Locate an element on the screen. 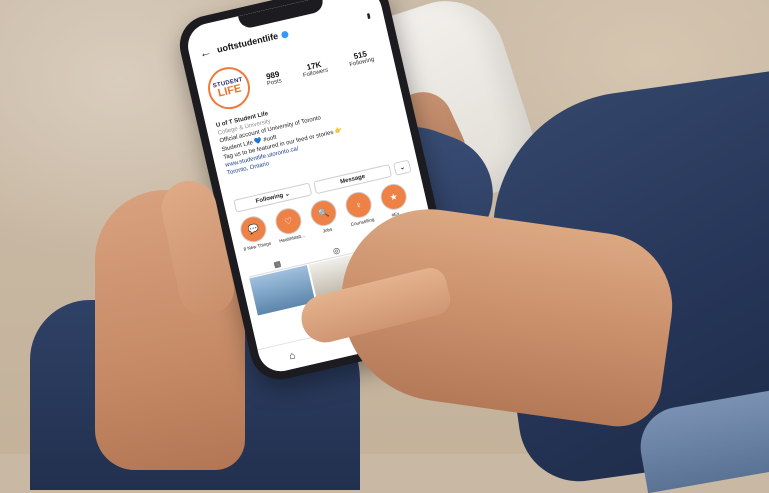  search-icon: 🔍 is located at coordinates (323, 213).